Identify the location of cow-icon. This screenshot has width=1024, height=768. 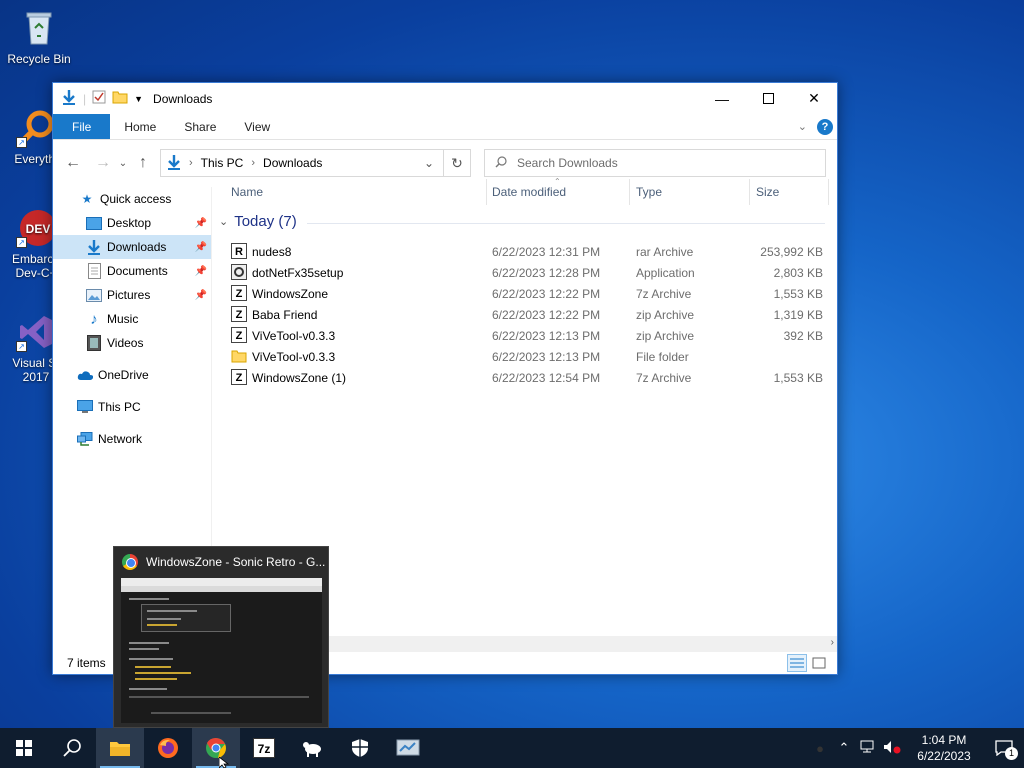
(312, 749).